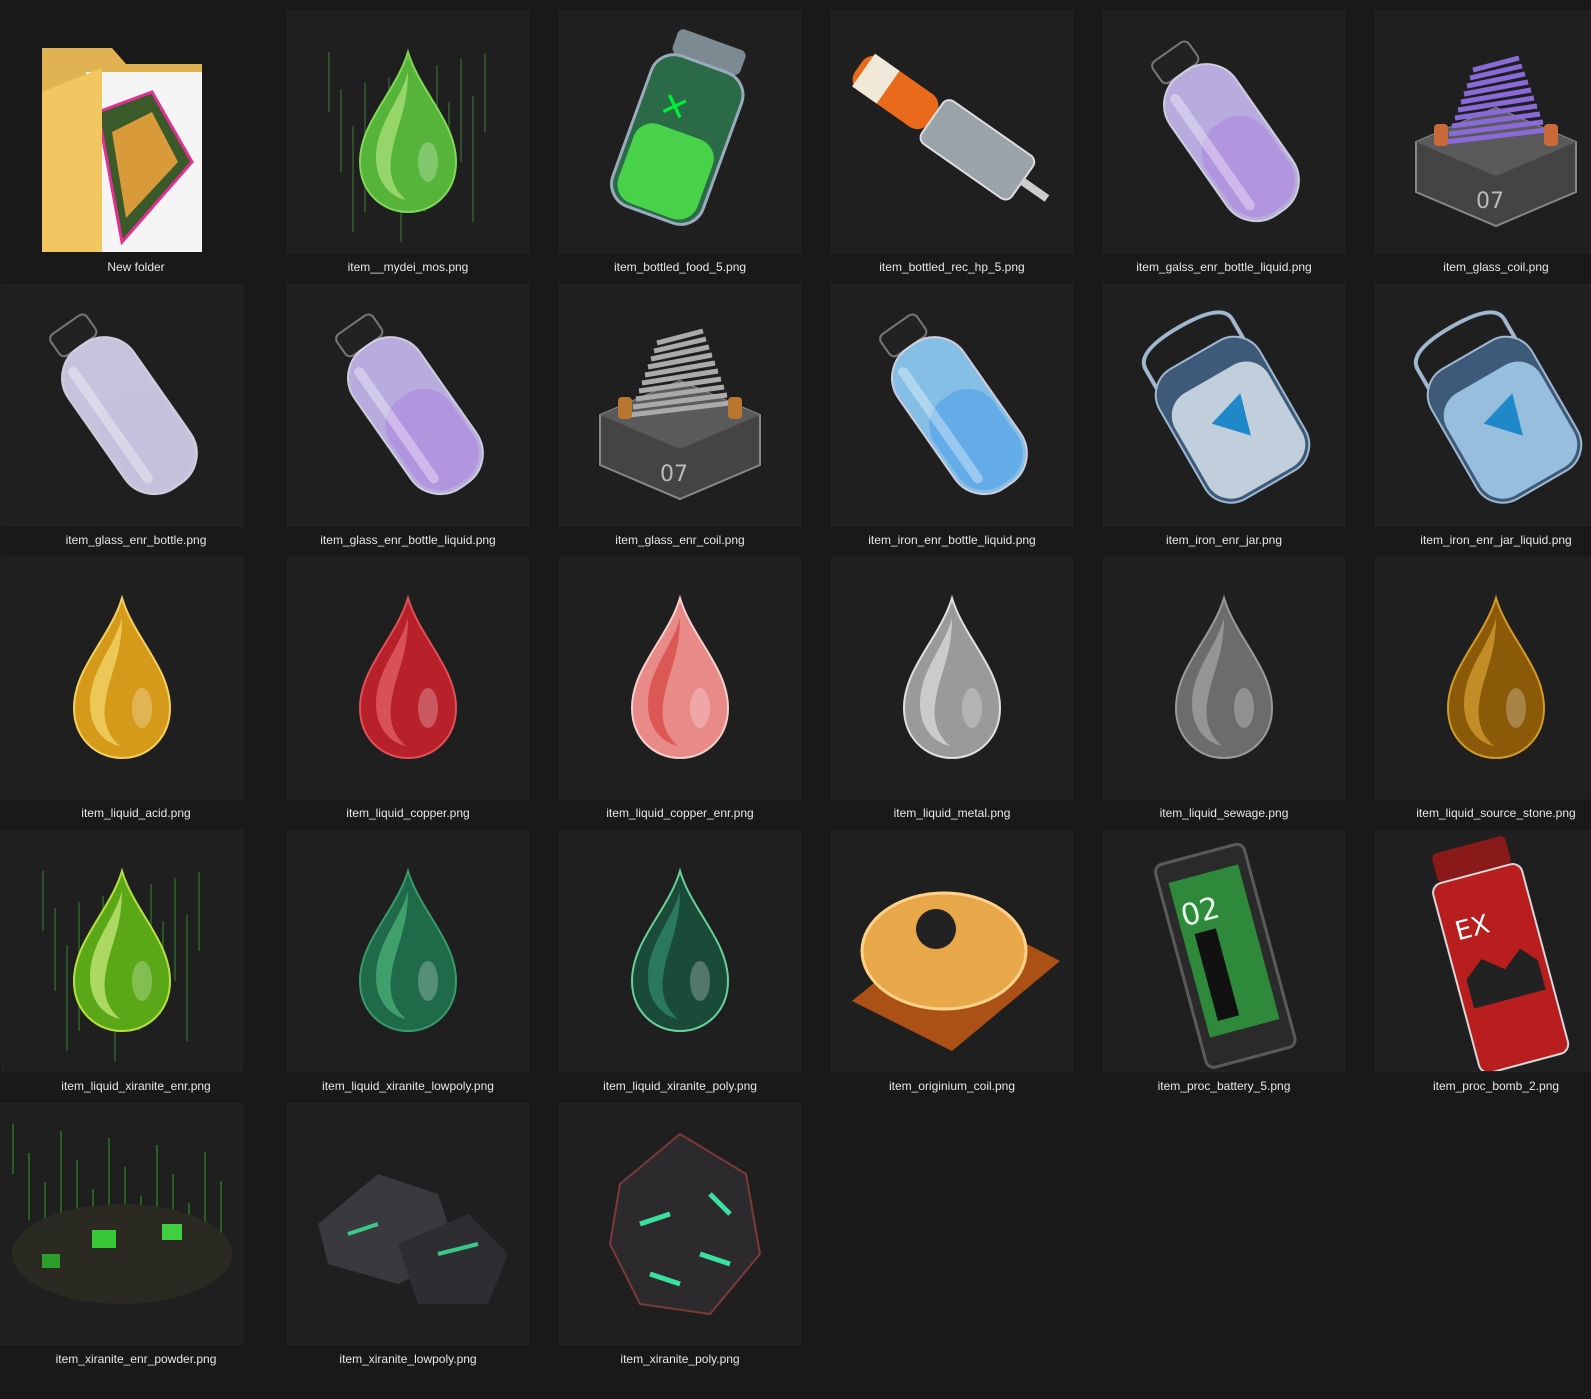  Describe the element at coordinates (952, 405) in the screenshot. I see `blue-bottle-icon` at that location.